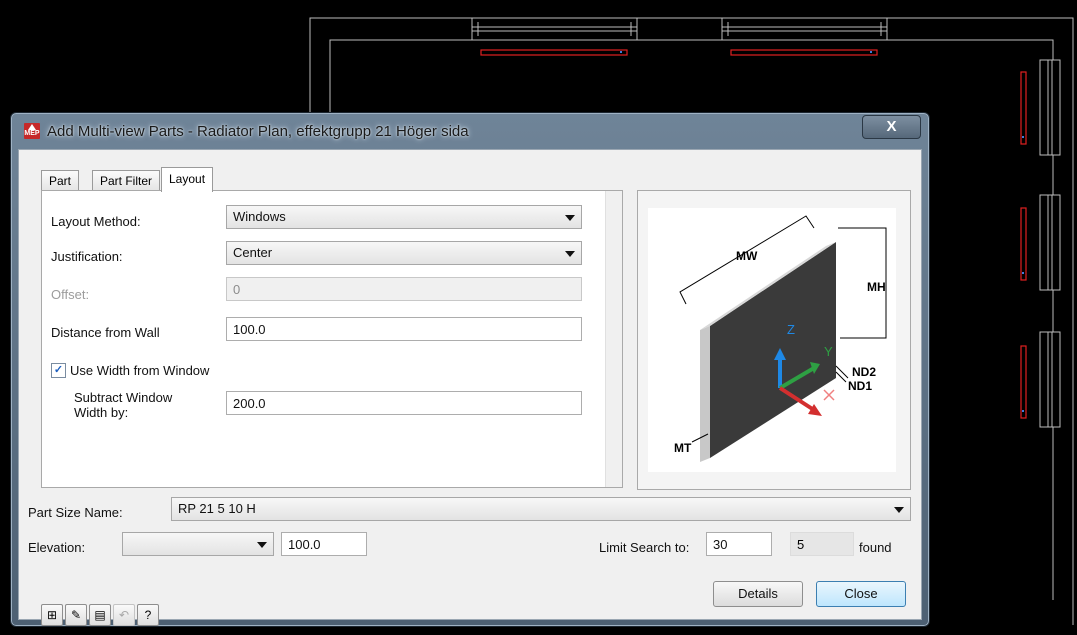 This screenshot has width=1077, height=635. Describe the element at coordinates (105, 332) in the screenshot. I see `distance-from-wall-label: Distance from Wall` at that location.